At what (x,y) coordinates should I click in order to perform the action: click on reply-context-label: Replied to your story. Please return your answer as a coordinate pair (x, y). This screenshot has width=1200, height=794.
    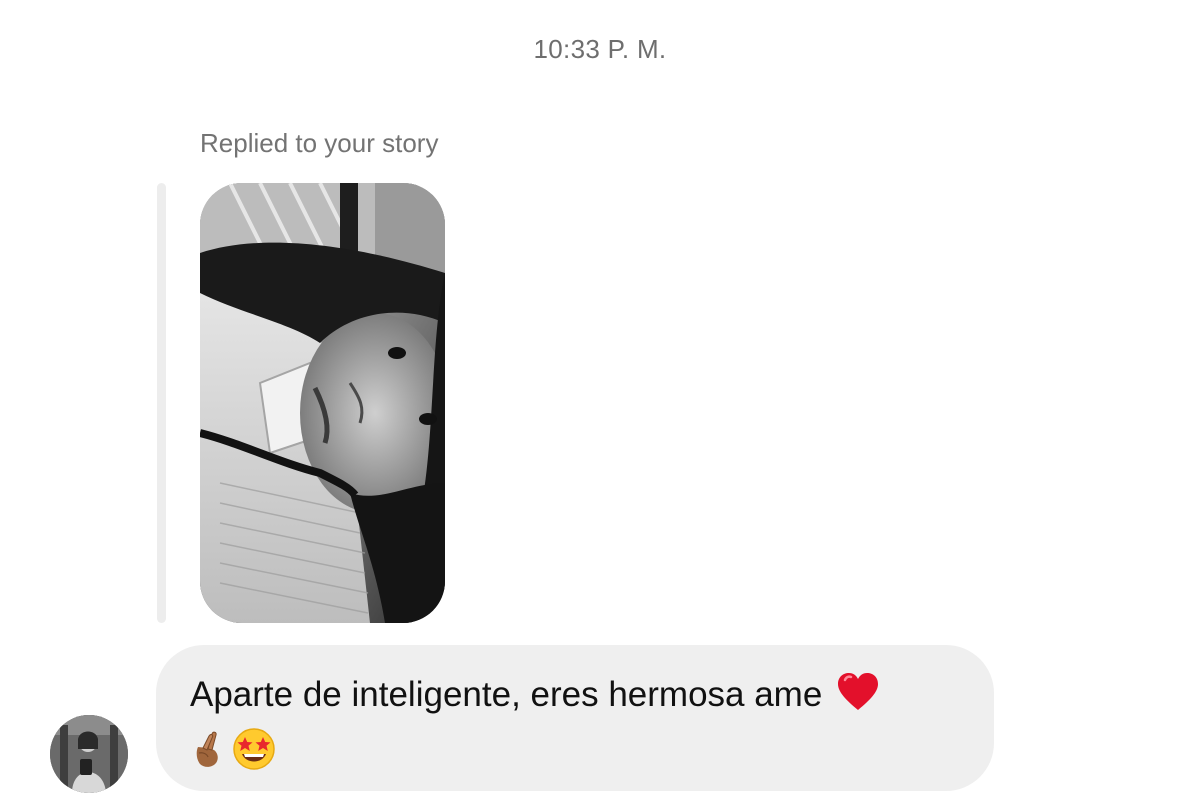
    Looking at the image, I should click on (319, 143).